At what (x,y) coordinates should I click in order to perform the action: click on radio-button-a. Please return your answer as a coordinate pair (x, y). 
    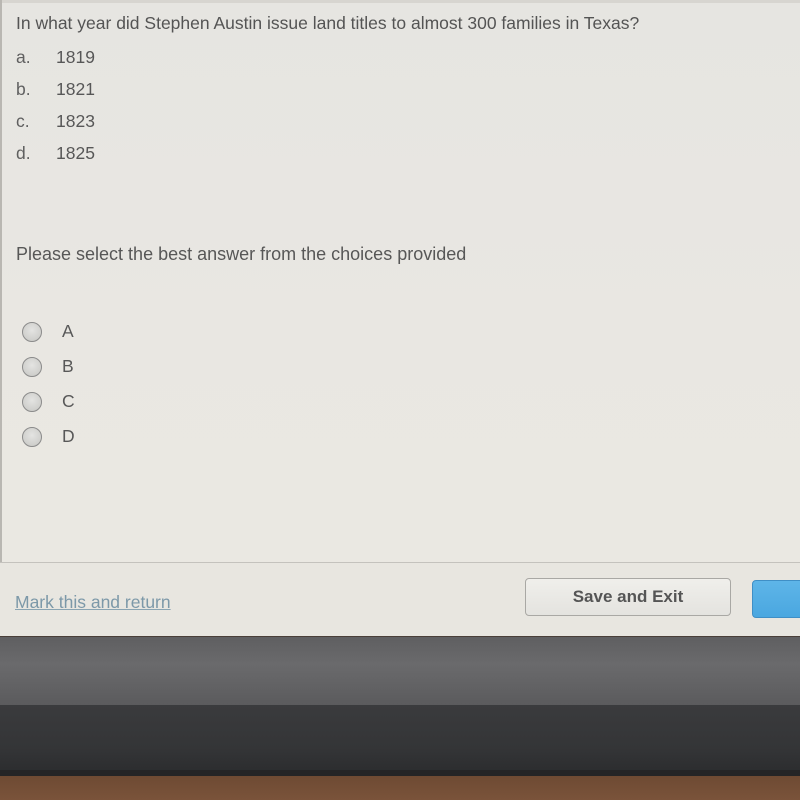
    Looking at the image, I should click on (32, 331).